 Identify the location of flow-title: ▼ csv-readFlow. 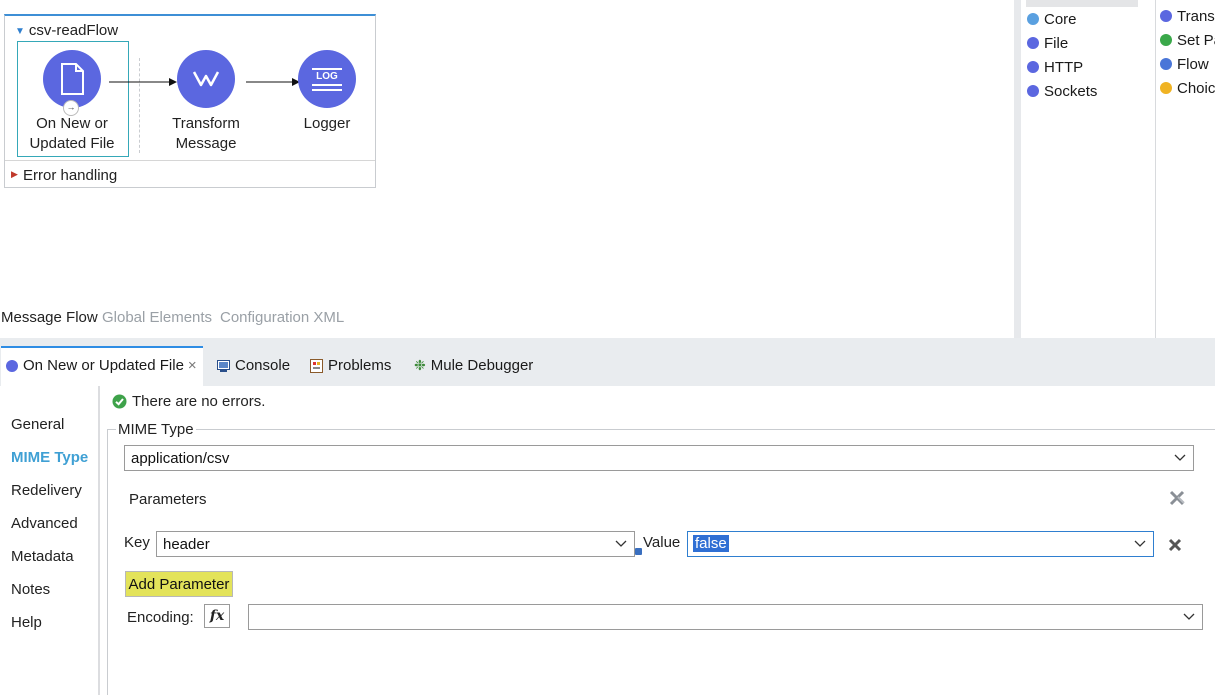
(66, 30).